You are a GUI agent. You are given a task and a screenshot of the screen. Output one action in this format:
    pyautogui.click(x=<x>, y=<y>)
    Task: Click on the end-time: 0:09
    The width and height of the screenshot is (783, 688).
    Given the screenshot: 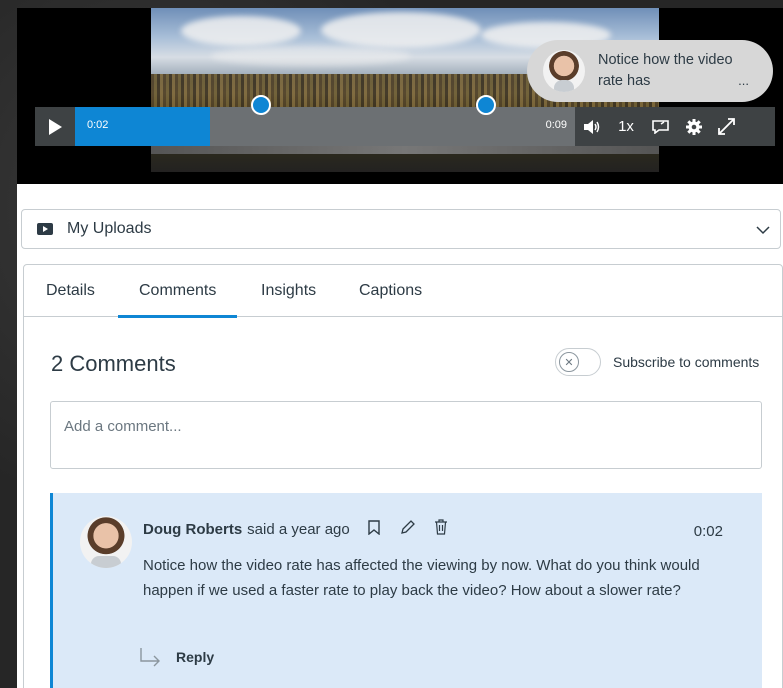 What is the action you would take?
    pyautogui.click(x=556, y=125)
    